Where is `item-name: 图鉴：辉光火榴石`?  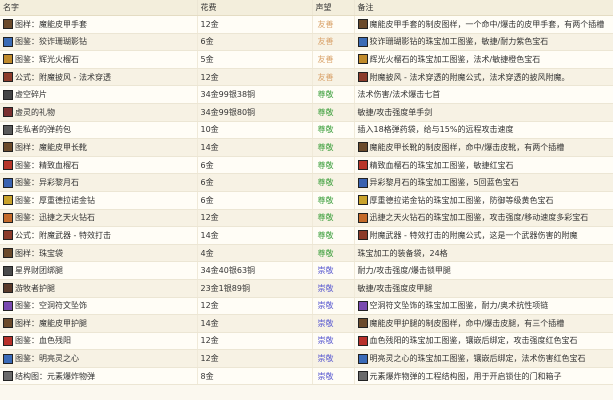
item-name: 图鉴：辉光火榴石 is located at coordinates (47, 59).